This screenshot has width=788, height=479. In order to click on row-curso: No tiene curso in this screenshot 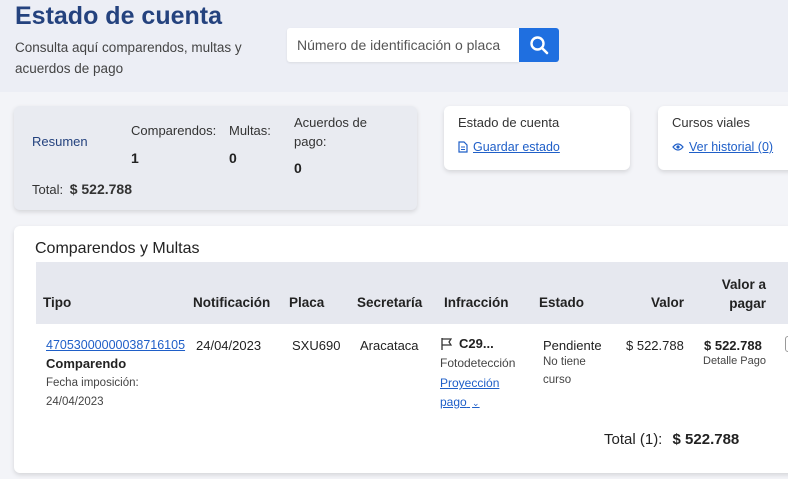, I will do `click(564, 371)`.